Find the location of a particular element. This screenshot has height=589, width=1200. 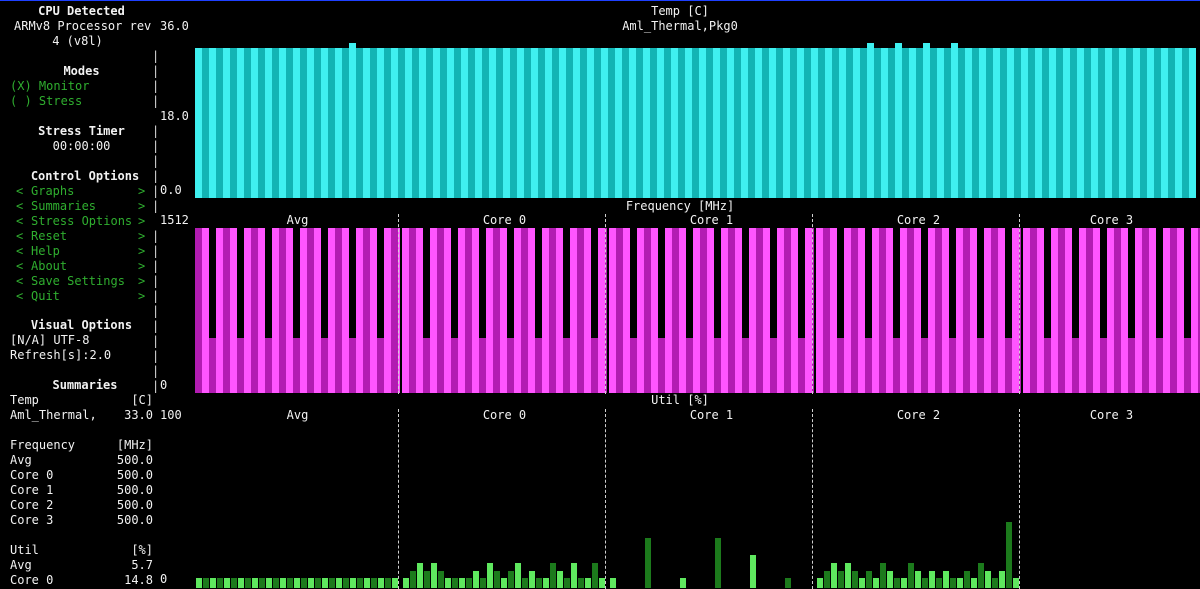

control-item-stress-options: Stress Options is located at coordinates (81, 221).